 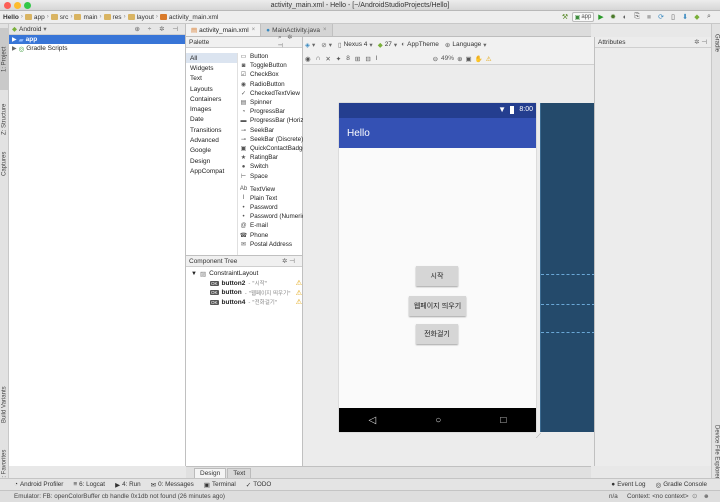 I want to click on run-play-icon: ▶, so click(x=601, y=17).